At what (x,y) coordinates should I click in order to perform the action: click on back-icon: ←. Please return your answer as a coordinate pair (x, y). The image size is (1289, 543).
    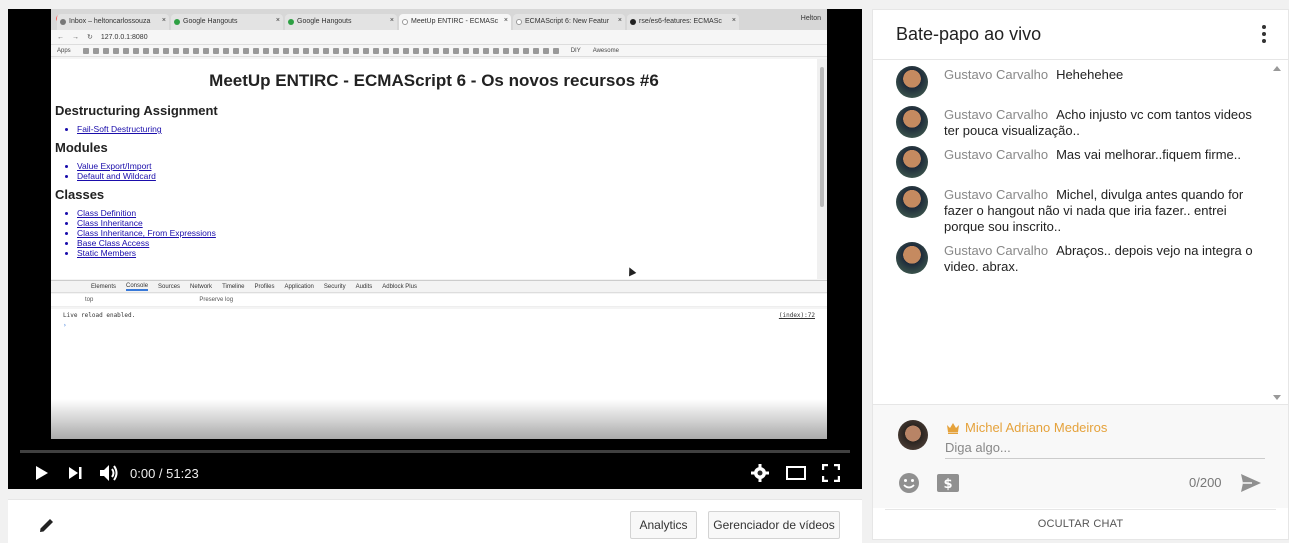
    Looking at the image, I should click on (60, 37).